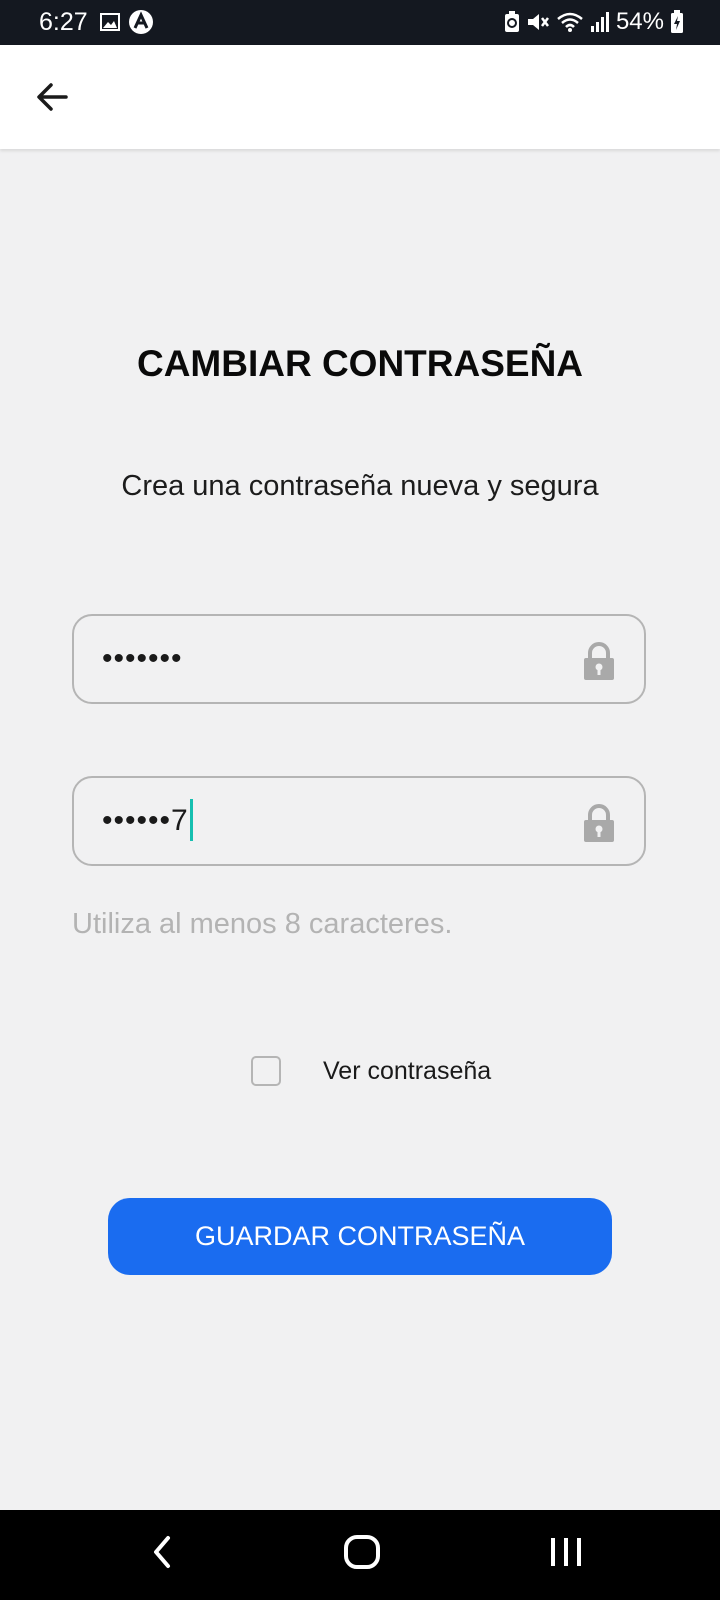 Image resolution: width=720 pixels, height=1600 pixels. I want to click on signal-icon, so click(599, 22).